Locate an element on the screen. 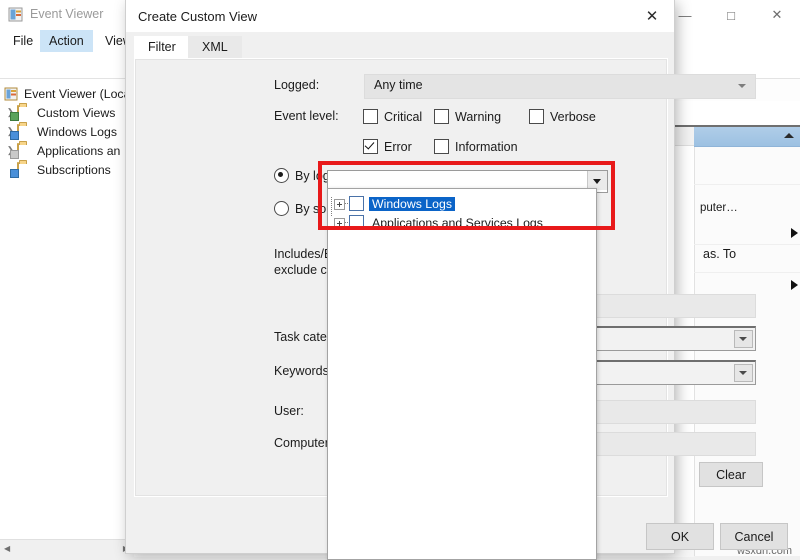 This screenshot has width=800, height=560. checkbox-checked-icon is located at coordinates (370, 146).